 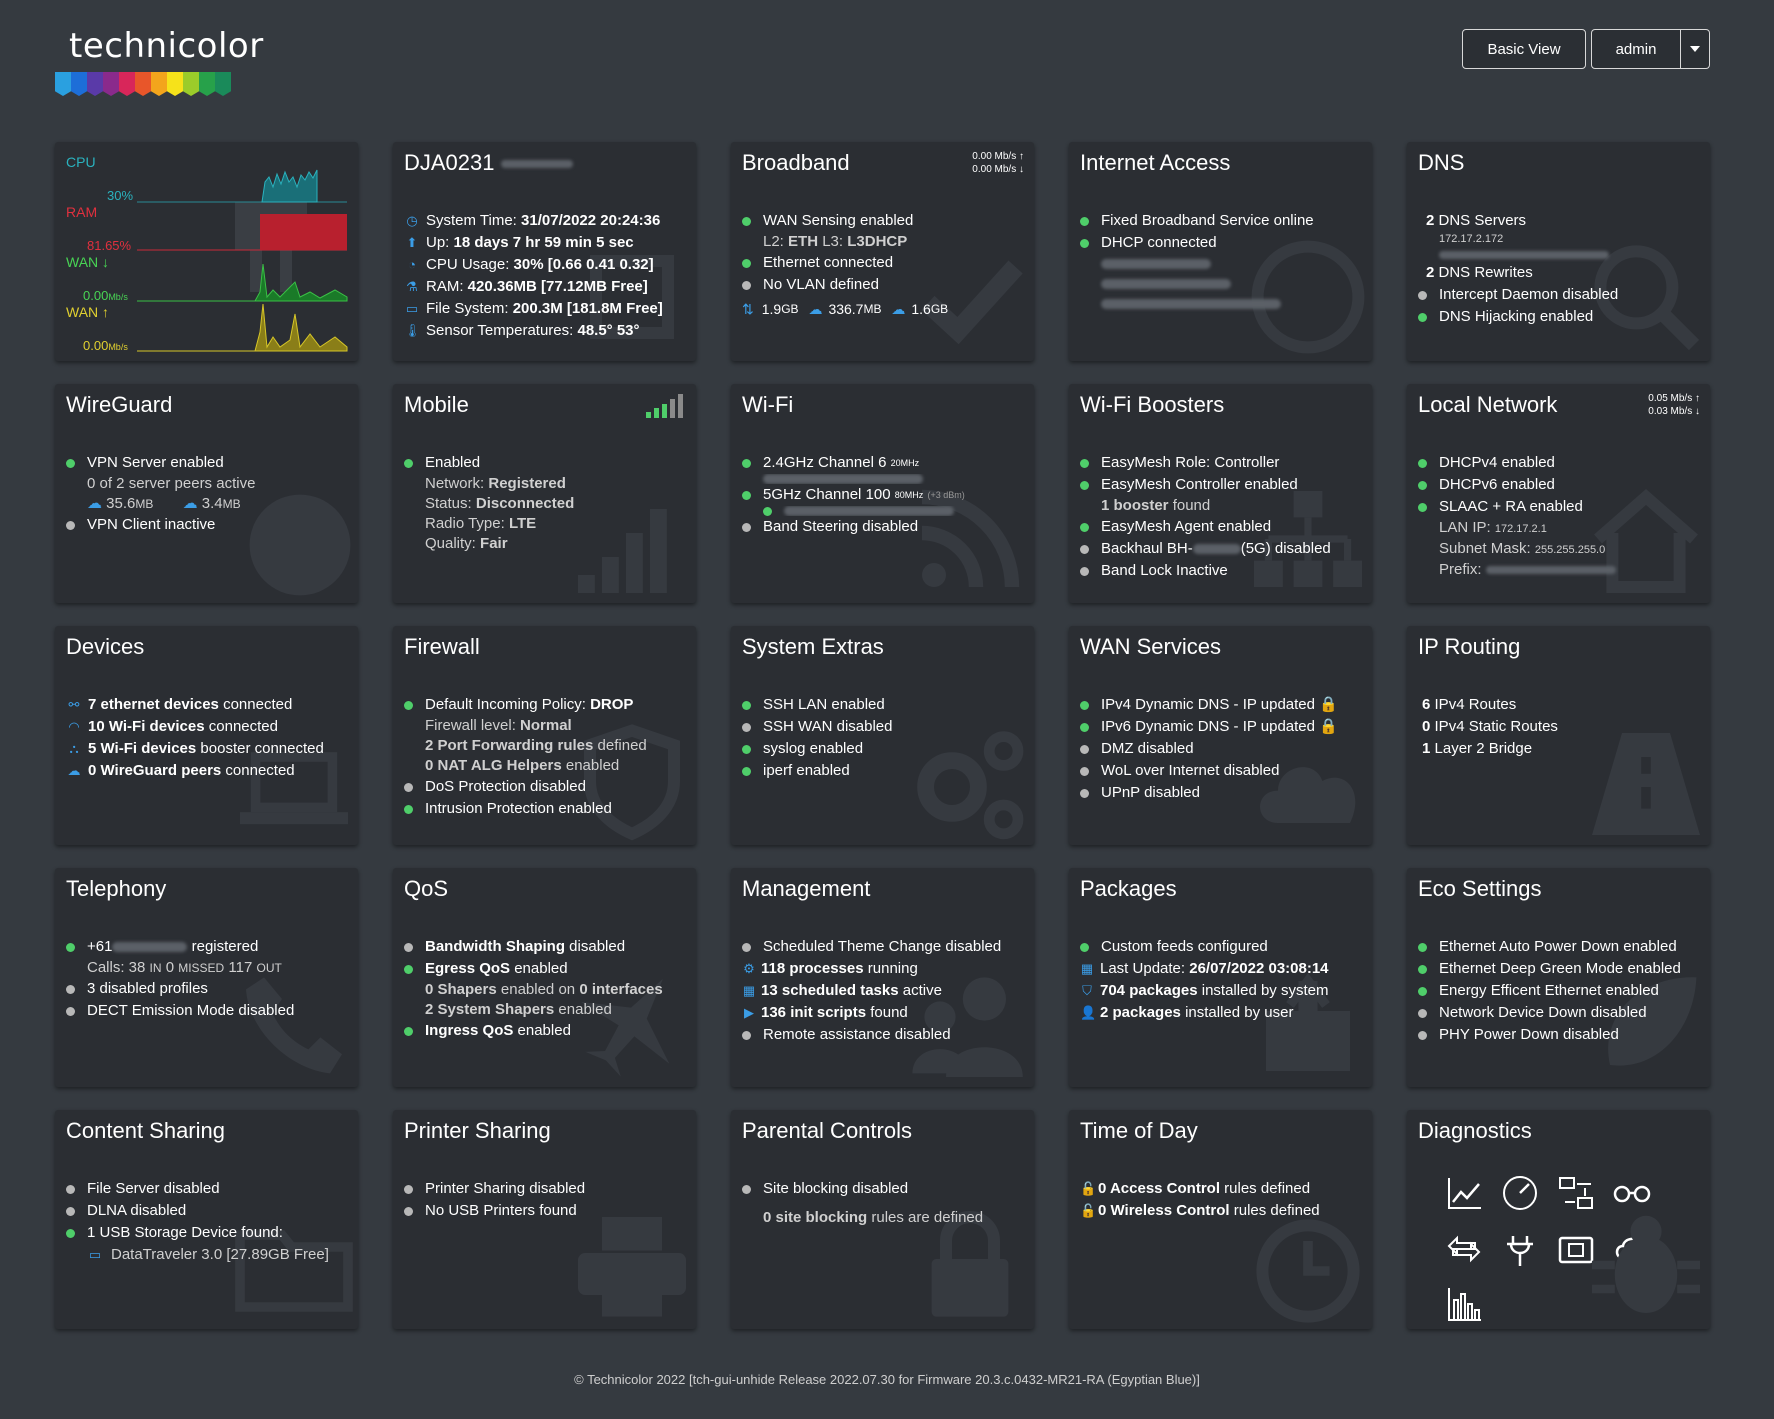 I want to click on wan-up-value: 0.00Mb/s, so click(x=105, y=345).